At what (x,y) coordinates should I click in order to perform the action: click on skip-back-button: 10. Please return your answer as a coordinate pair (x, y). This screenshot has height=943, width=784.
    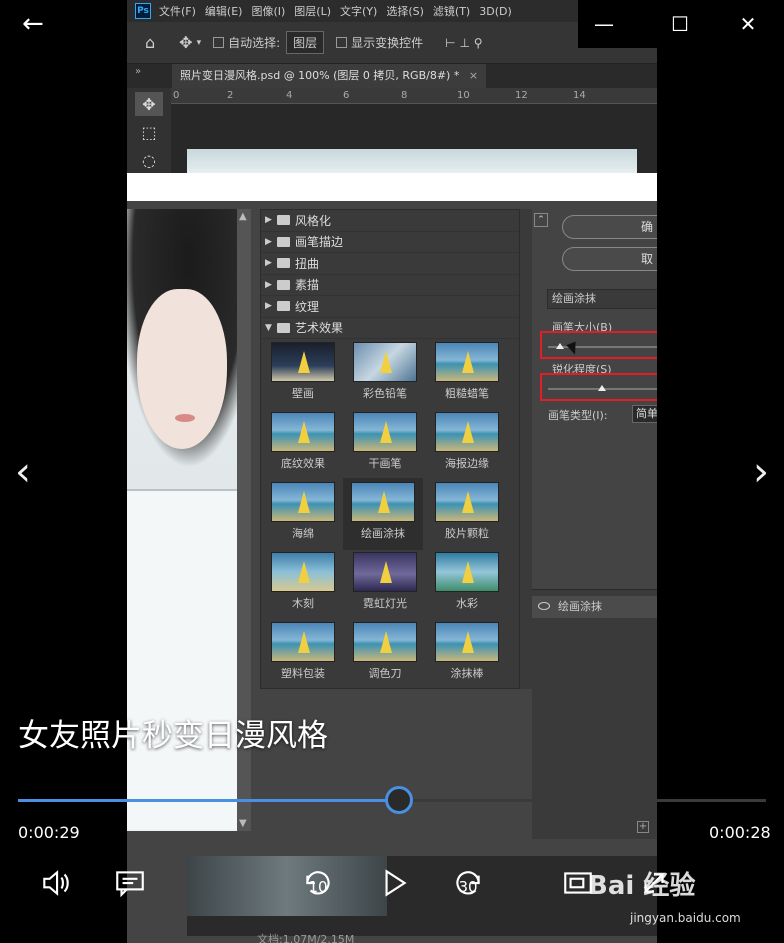
    Looking at the image, I should click on (318, 886).